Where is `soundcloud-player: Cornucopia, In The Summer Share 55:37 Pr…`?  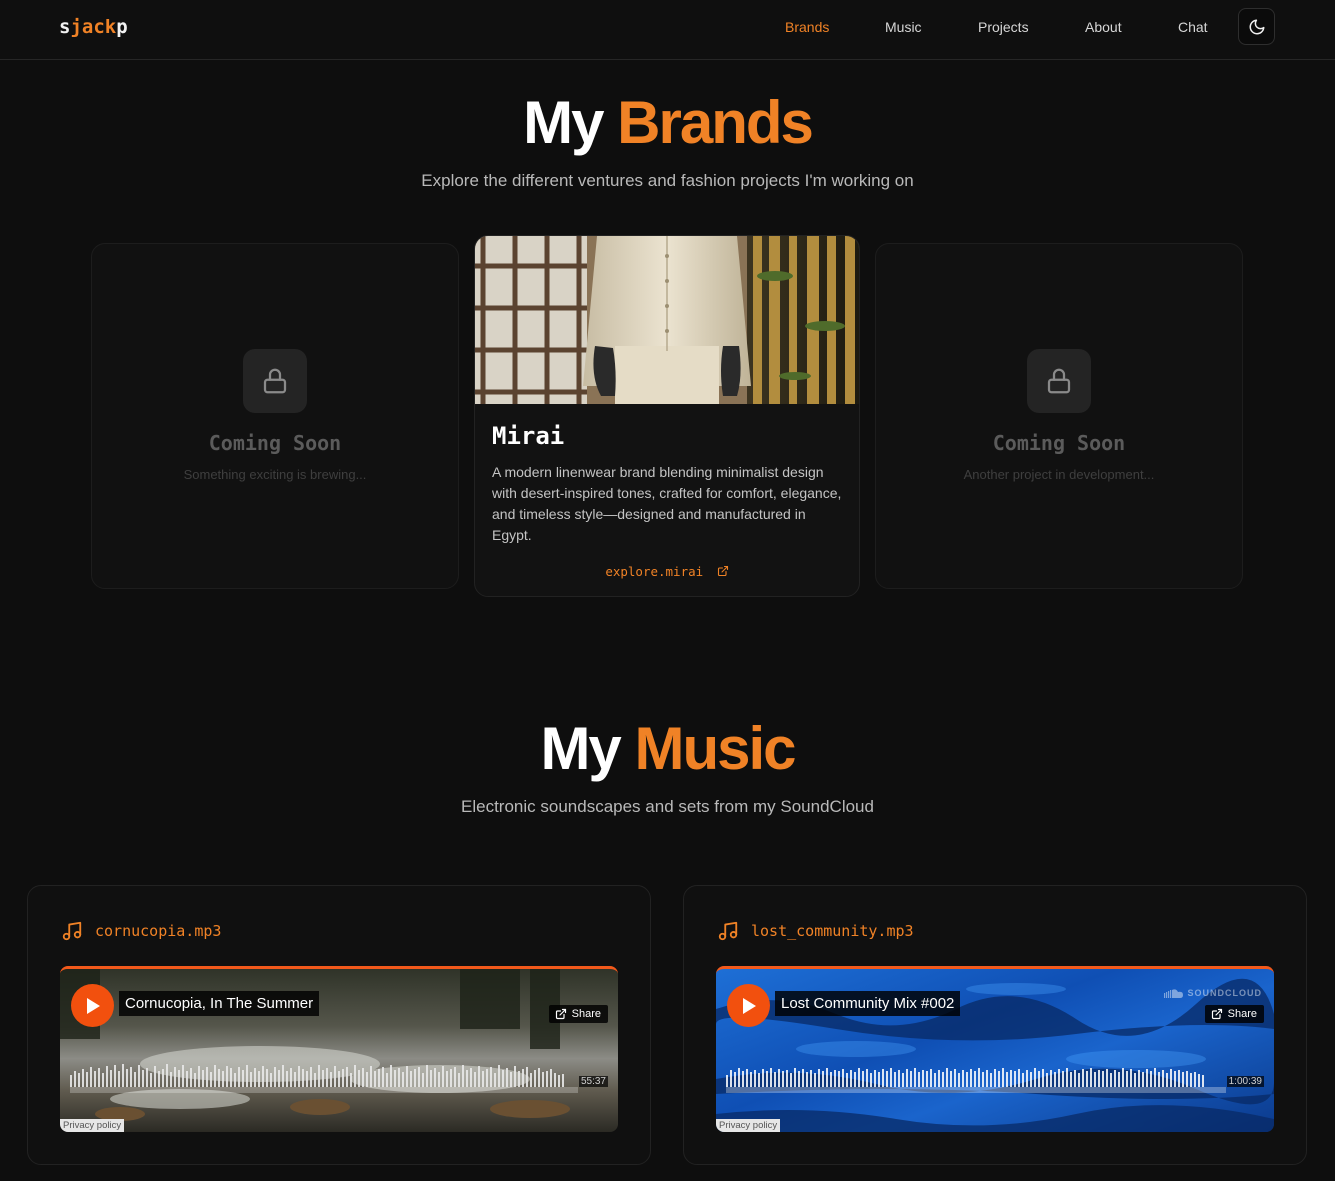 soundcloud-player: Cornucopia, In The Summer Share 55:37 Pr… is located at coordinates (339, 1049).